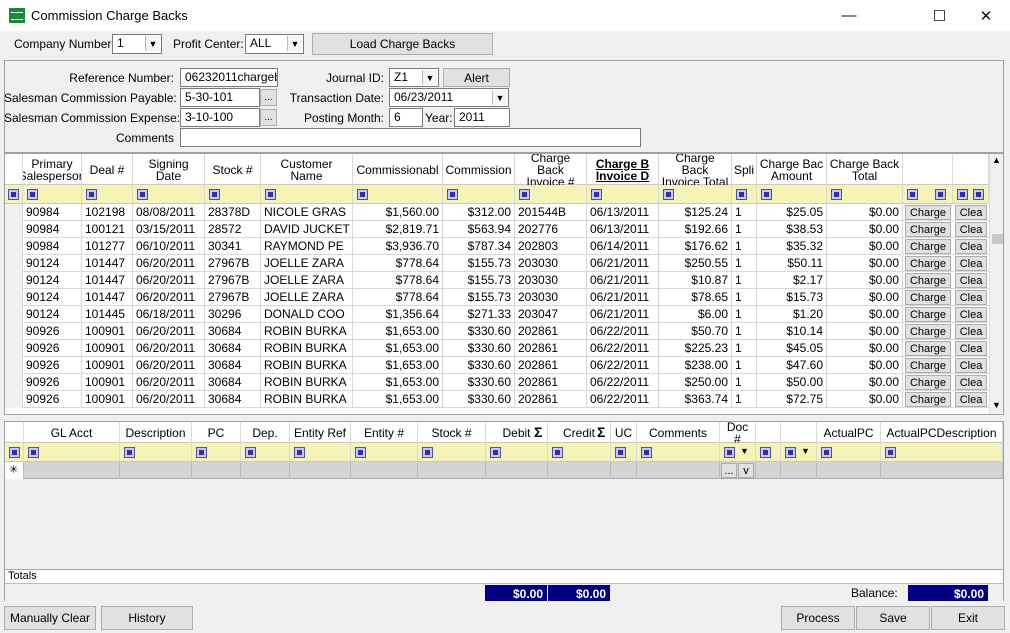 The image size is (1010, 633). What do you see at coordinates (996, 284) in the screenshot?
I see `grid-vertical-scrollbar: ▲ ▼` at bounding box center [996, 284].